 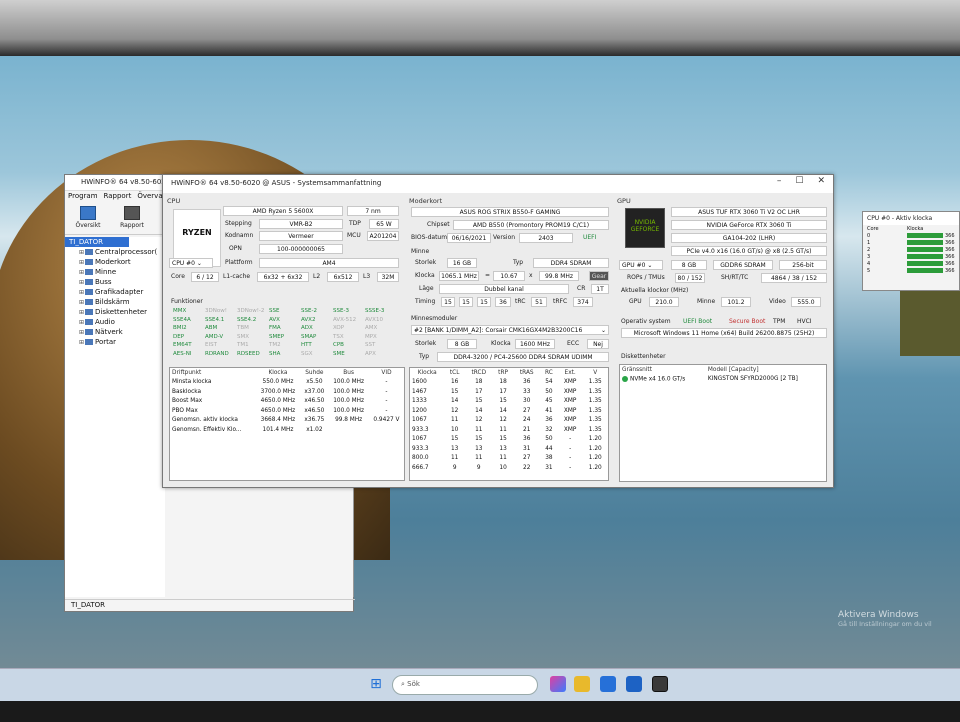 I want to click on menu-overvakning: Överva, so click(x=149, y=197).